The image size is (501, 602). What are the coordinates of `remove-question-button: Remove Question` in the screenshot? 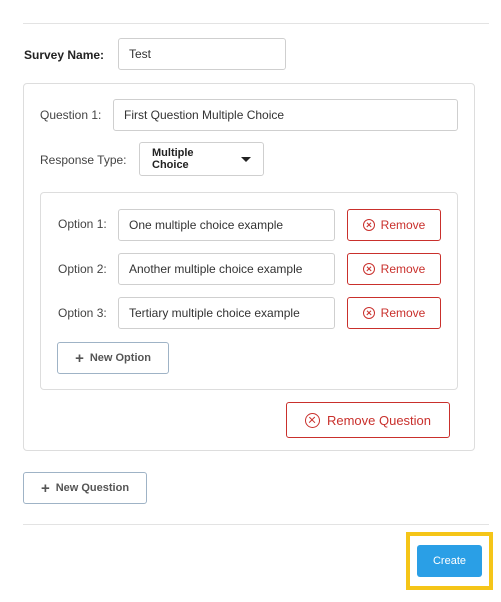 It's located at (368, 420).